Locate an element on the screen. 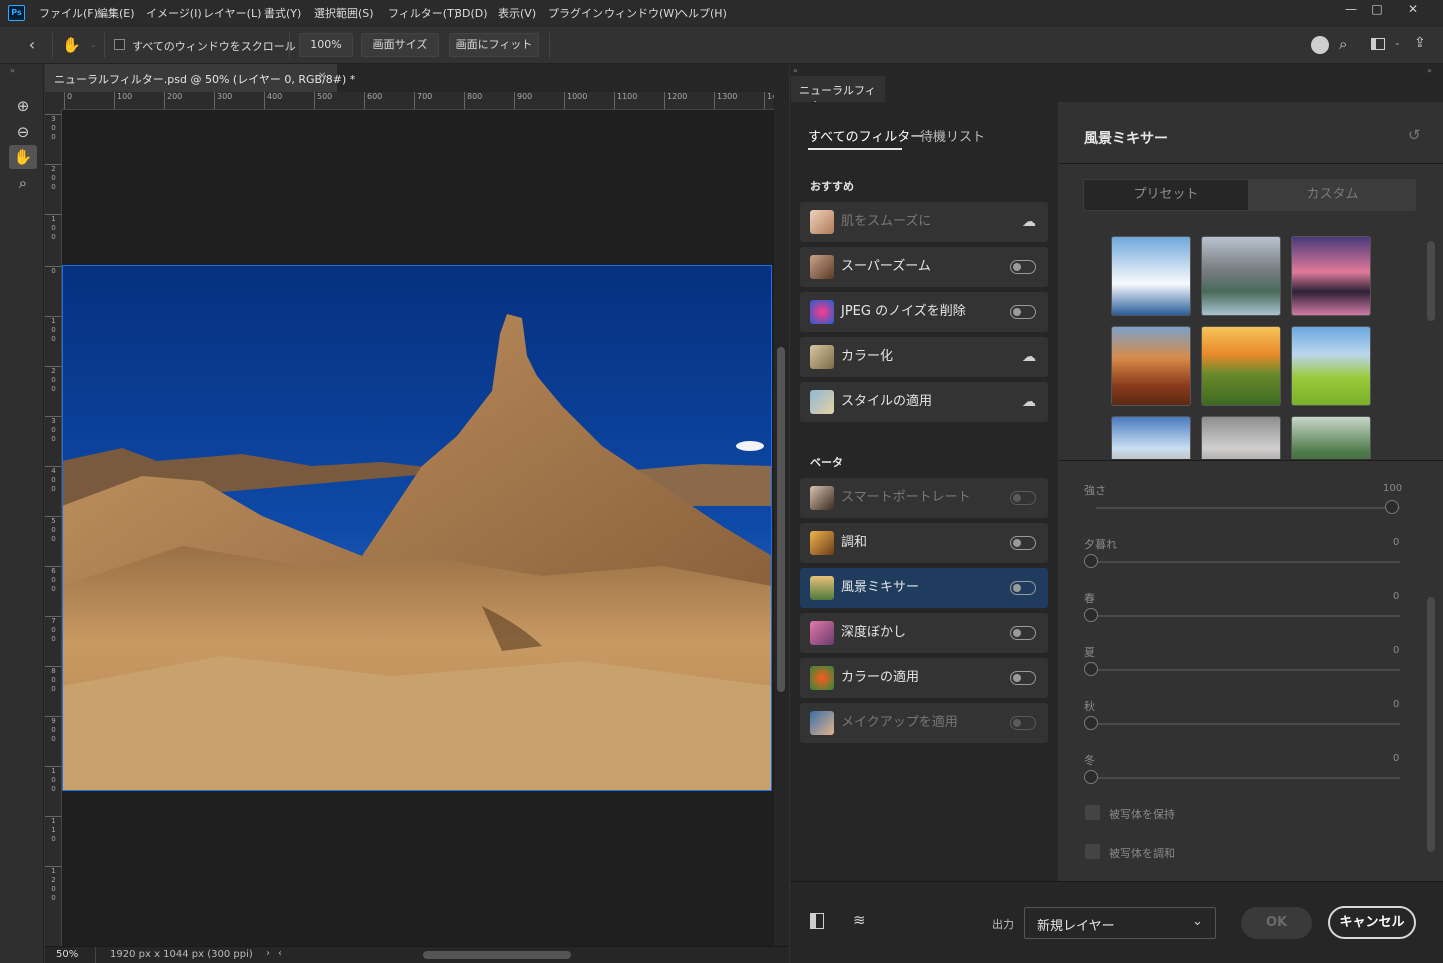 The image size is (1443, 963). slider-track-strength is located at coordinates (1248, 508).